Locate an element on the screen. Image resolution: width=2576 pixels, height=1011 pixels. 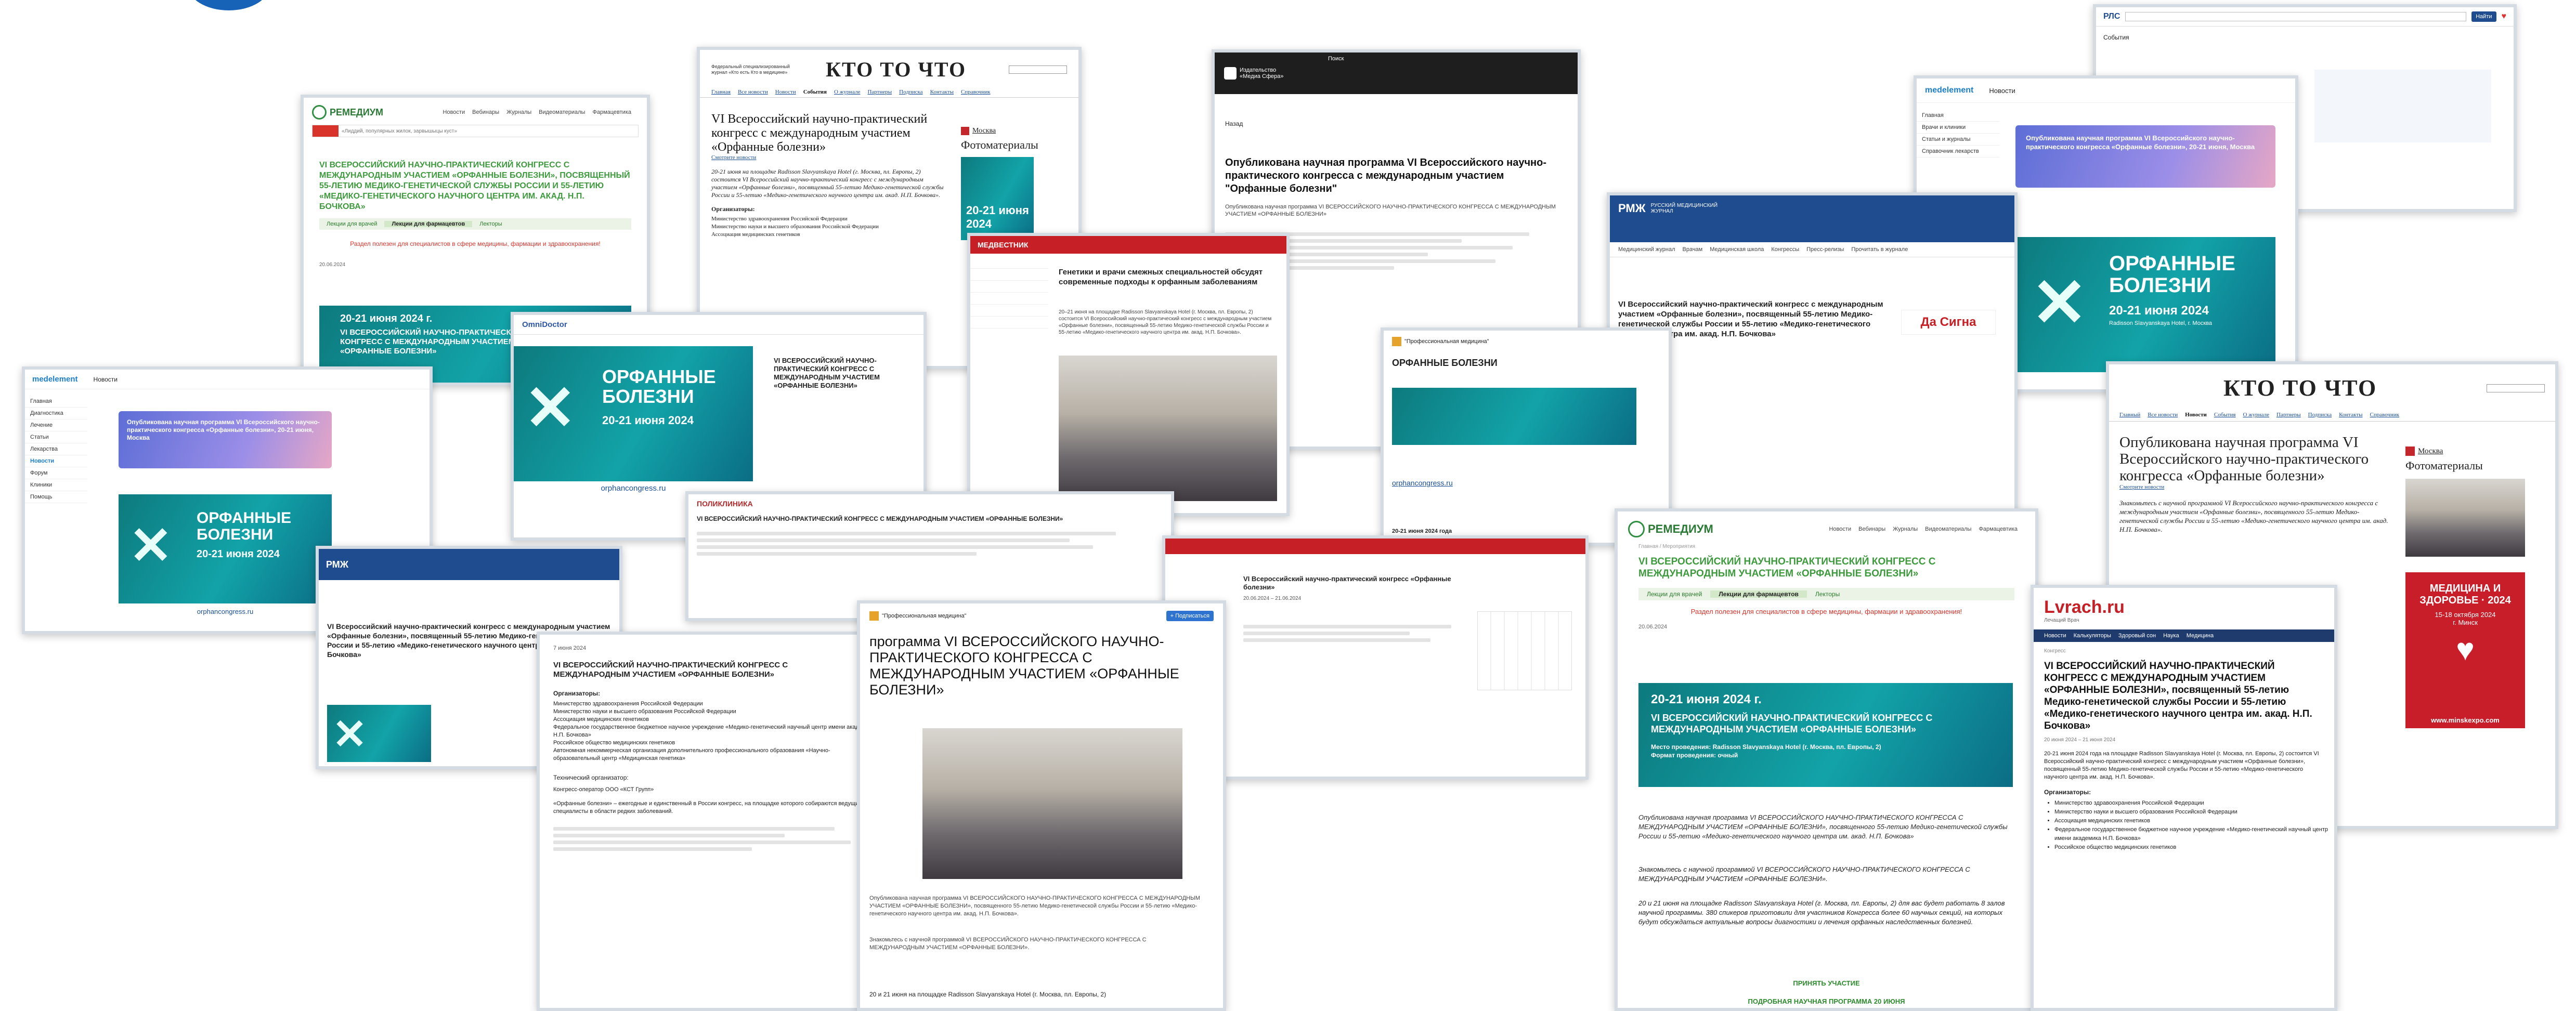
lvrach-logo: Lvrach.ru is located at coordinates (2184, 607).